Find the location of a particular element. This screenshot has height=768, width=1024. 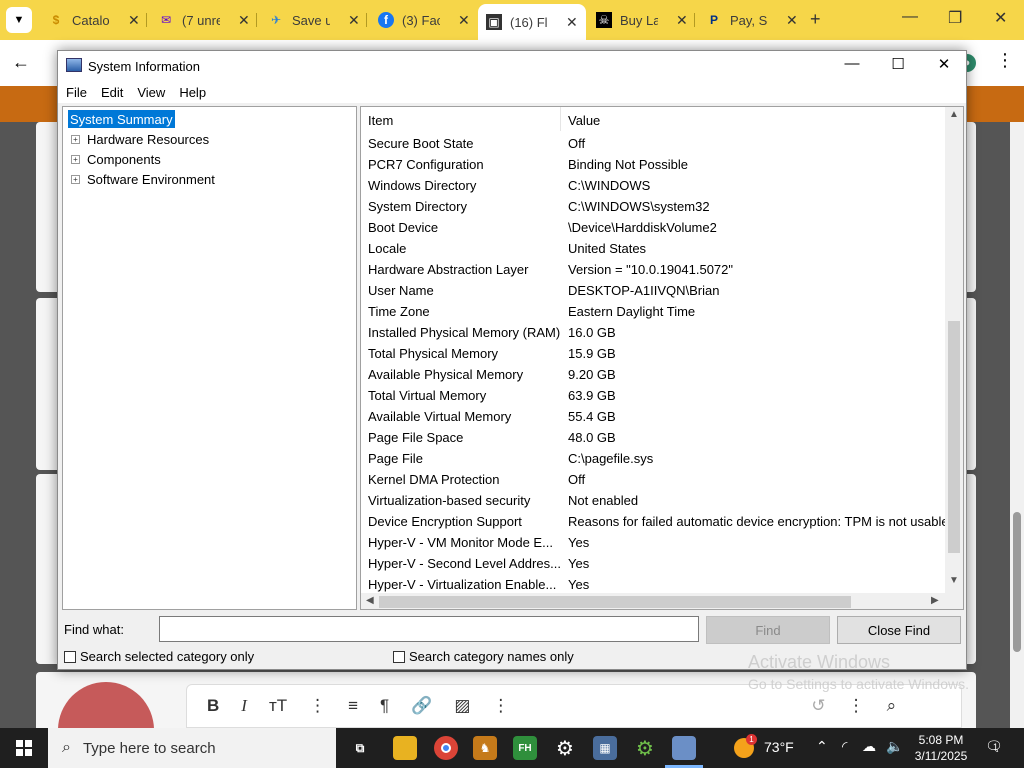

browser-tab-7: P Pay, Se ✕ is located at coordinates (752, 20).